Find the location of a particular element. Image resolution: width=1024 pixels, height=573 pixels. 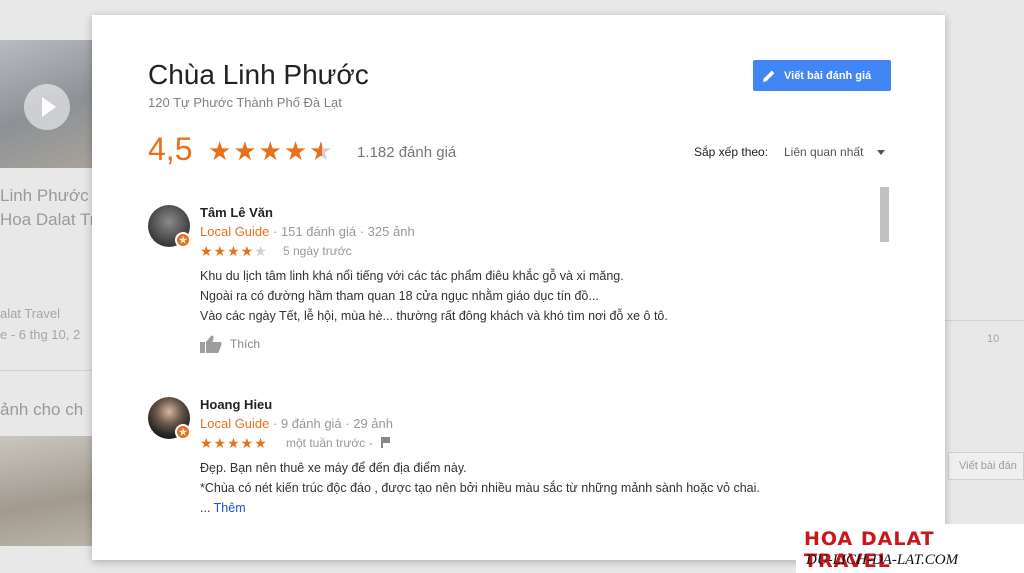

write-review-label: Viết bài đánh giá is located at coordinates (828, 75).